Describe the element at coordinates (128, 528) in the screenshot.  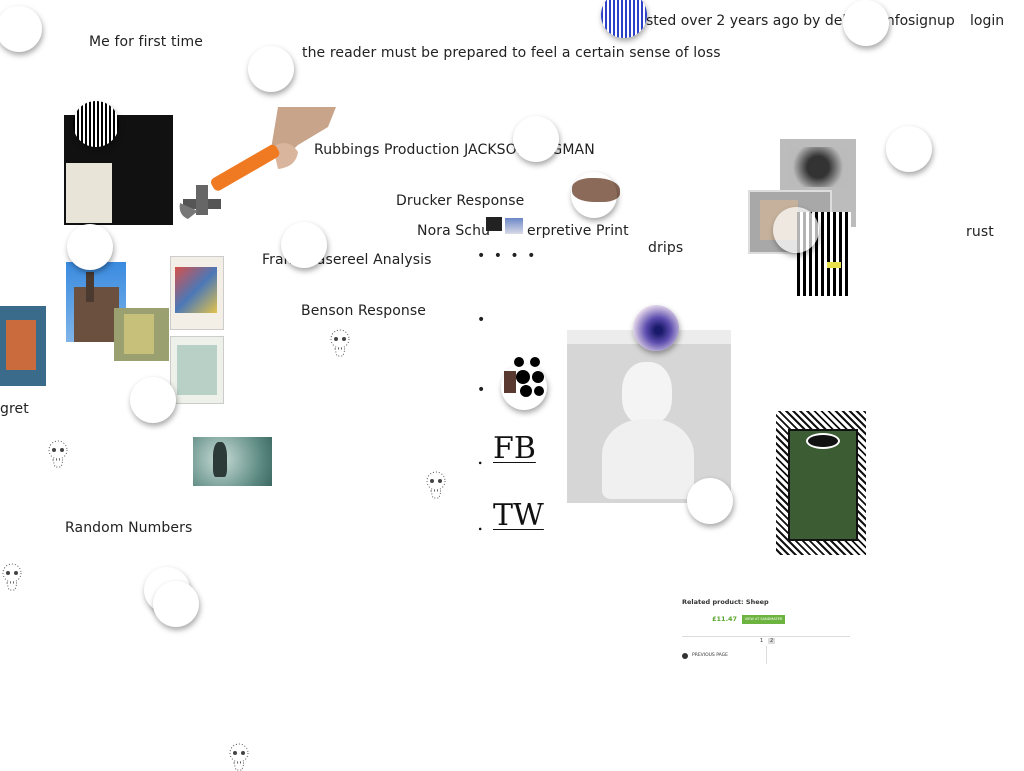
I see `post-random-numbers: Random Numbers` at that location.